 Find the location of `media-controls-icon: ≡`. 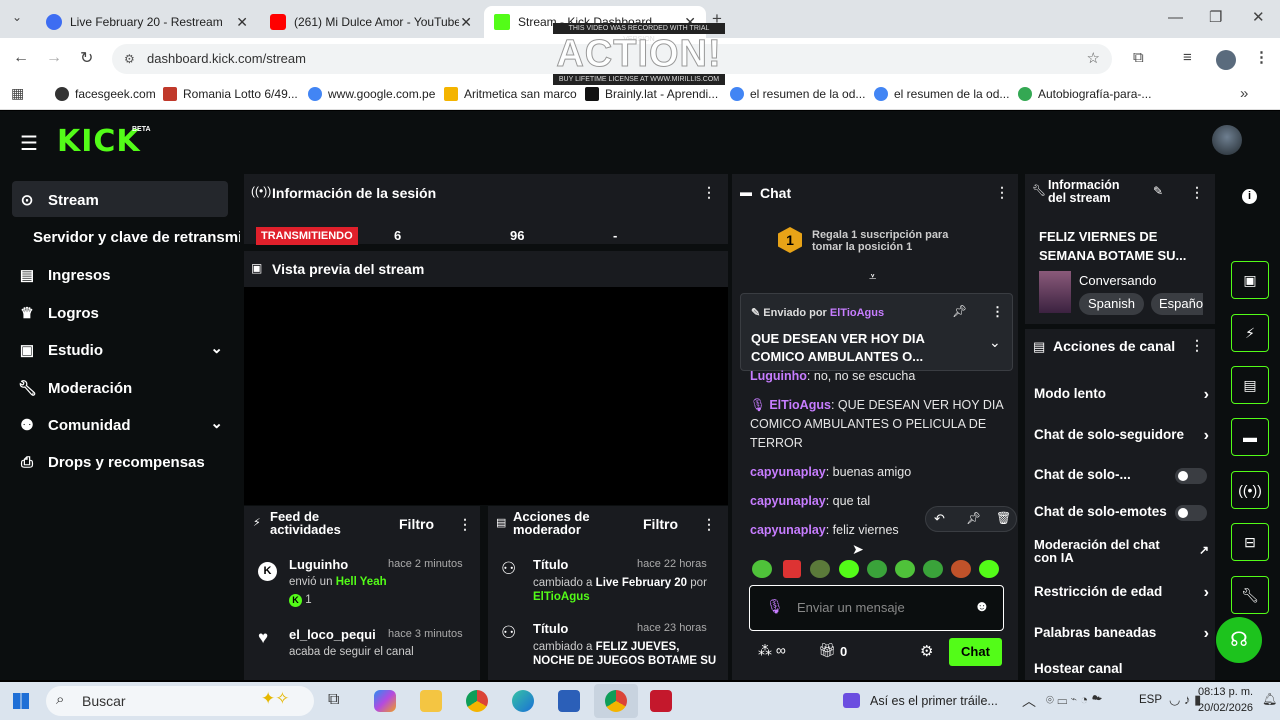

media-controls-icon: ≡ is located at coordinates (1187, 57).